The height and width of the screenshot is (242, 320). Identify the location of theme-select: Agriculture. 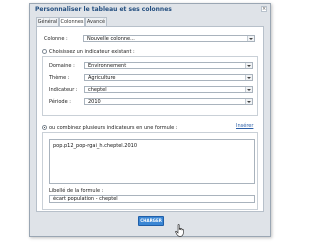
(168, 77).